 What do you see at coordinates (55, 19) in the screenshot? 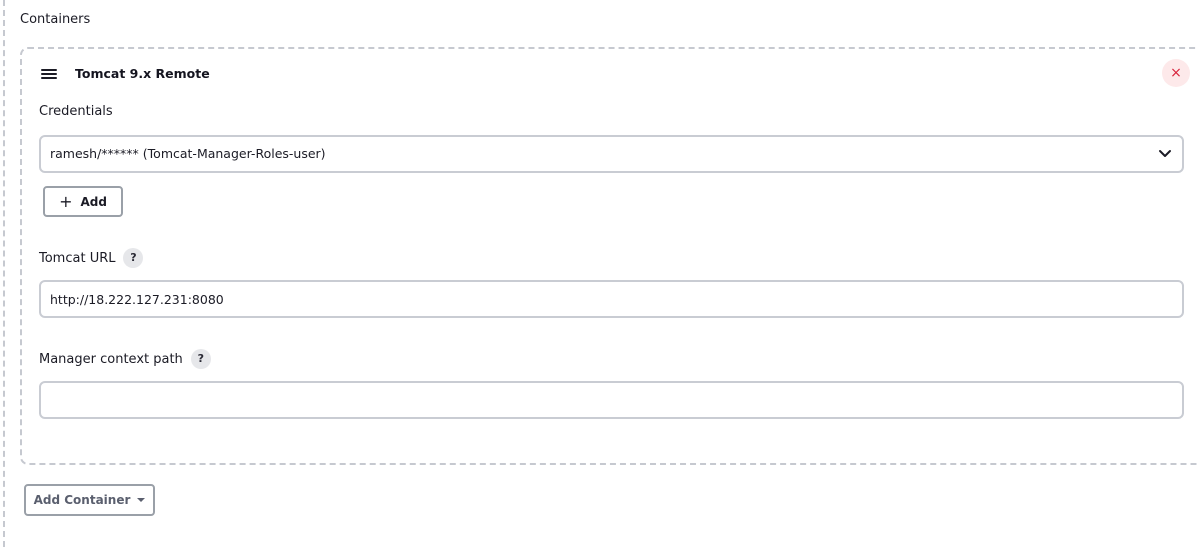
I see `section-label: Containers` at bounding box center [55, 19].